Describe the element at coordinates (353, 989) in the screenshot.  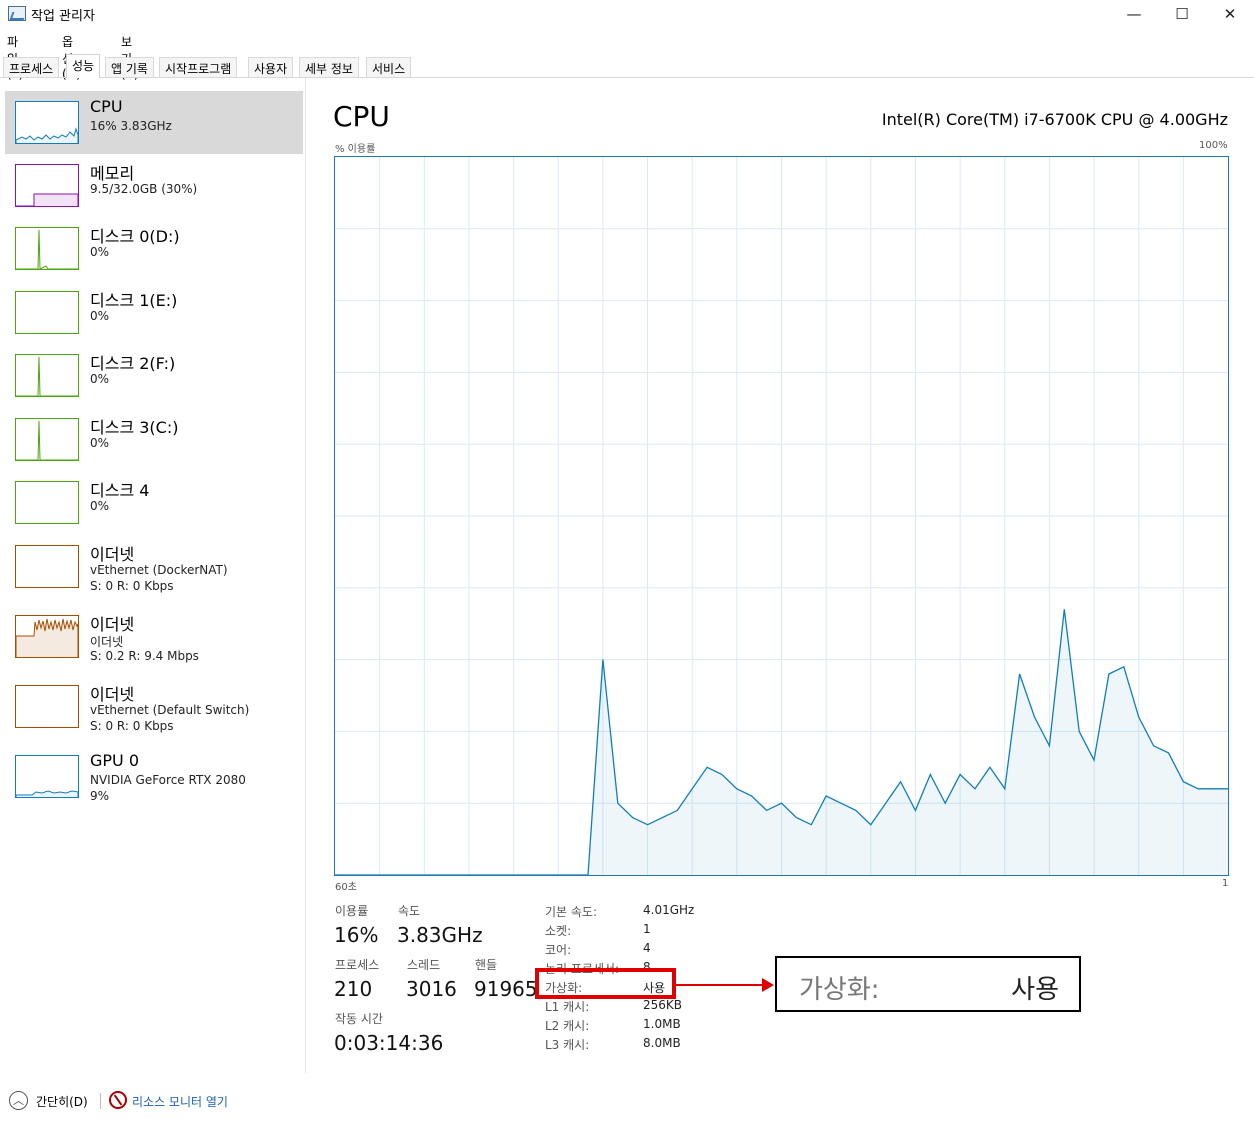
I see `processes-value: 210` at that location.